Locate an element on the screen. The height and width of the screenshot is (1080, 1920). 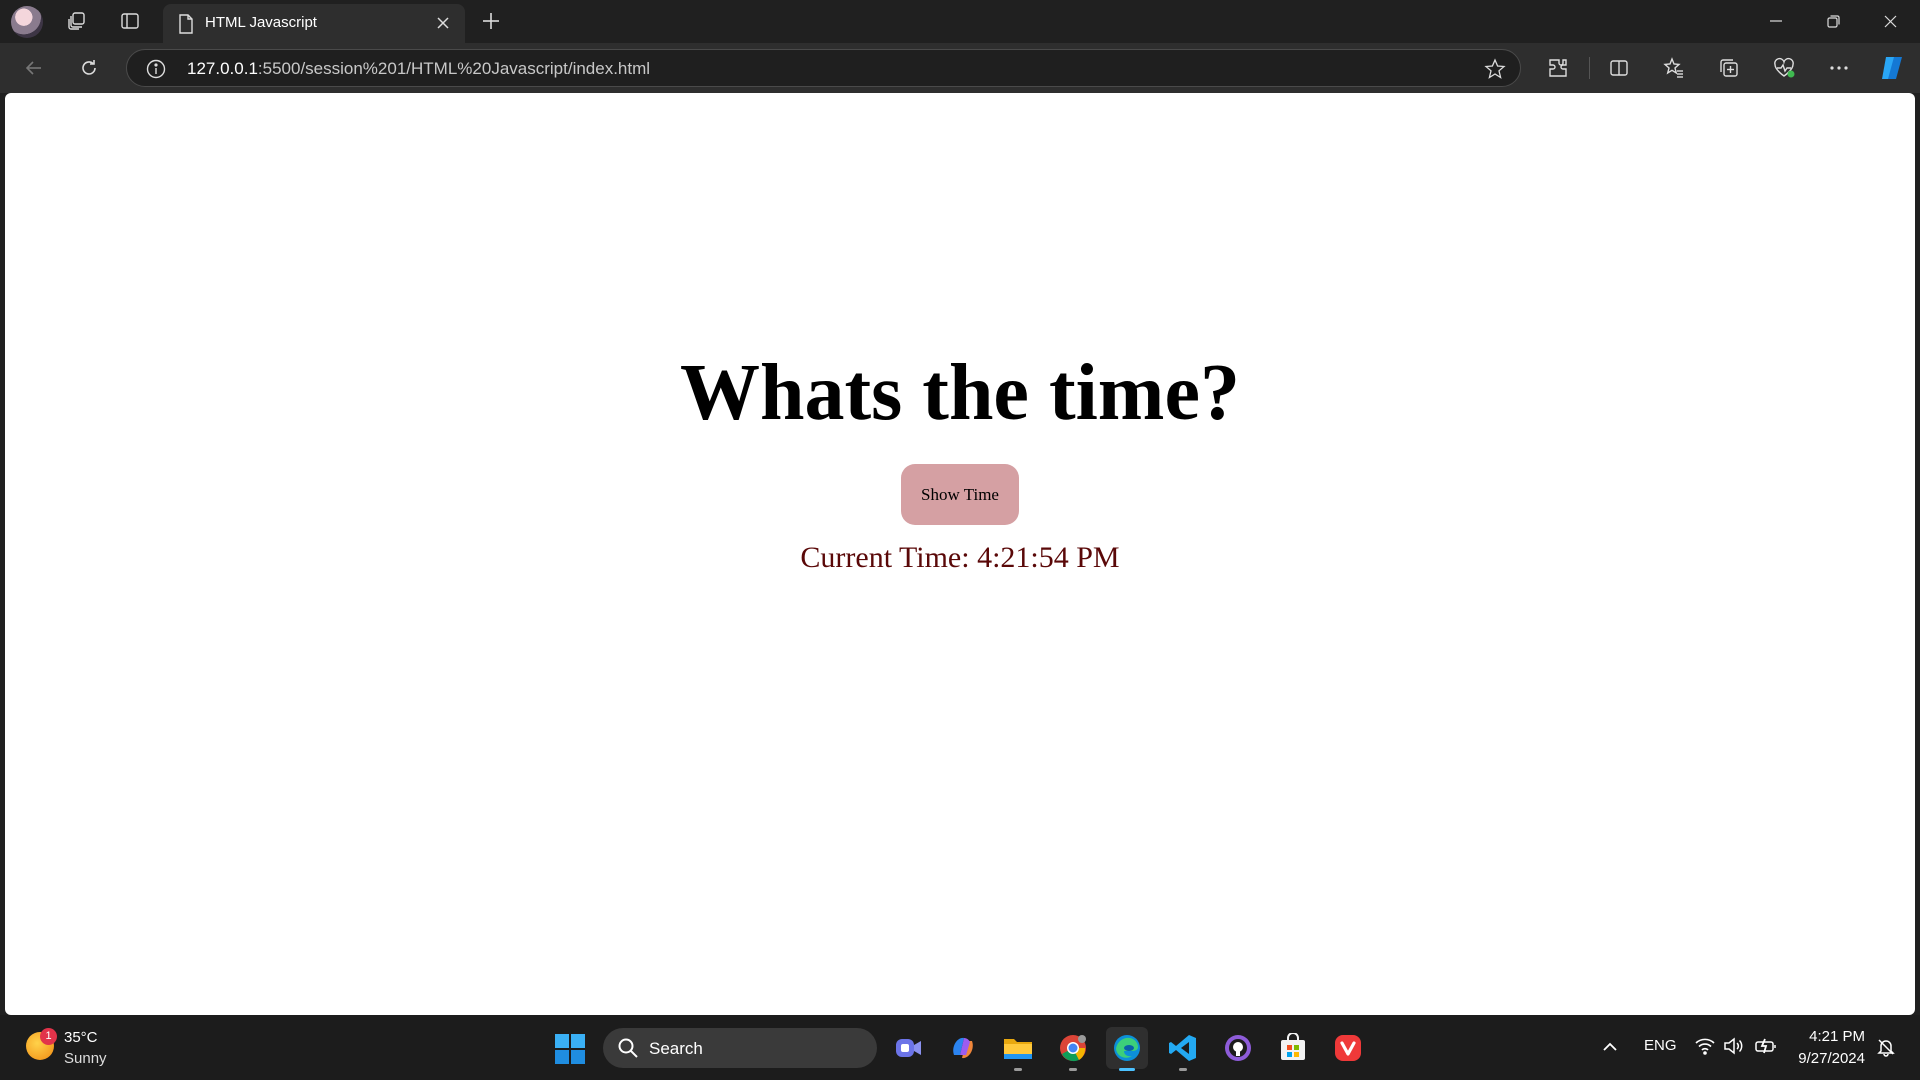
wifi-icon is located at coordinates (1705, 1046).